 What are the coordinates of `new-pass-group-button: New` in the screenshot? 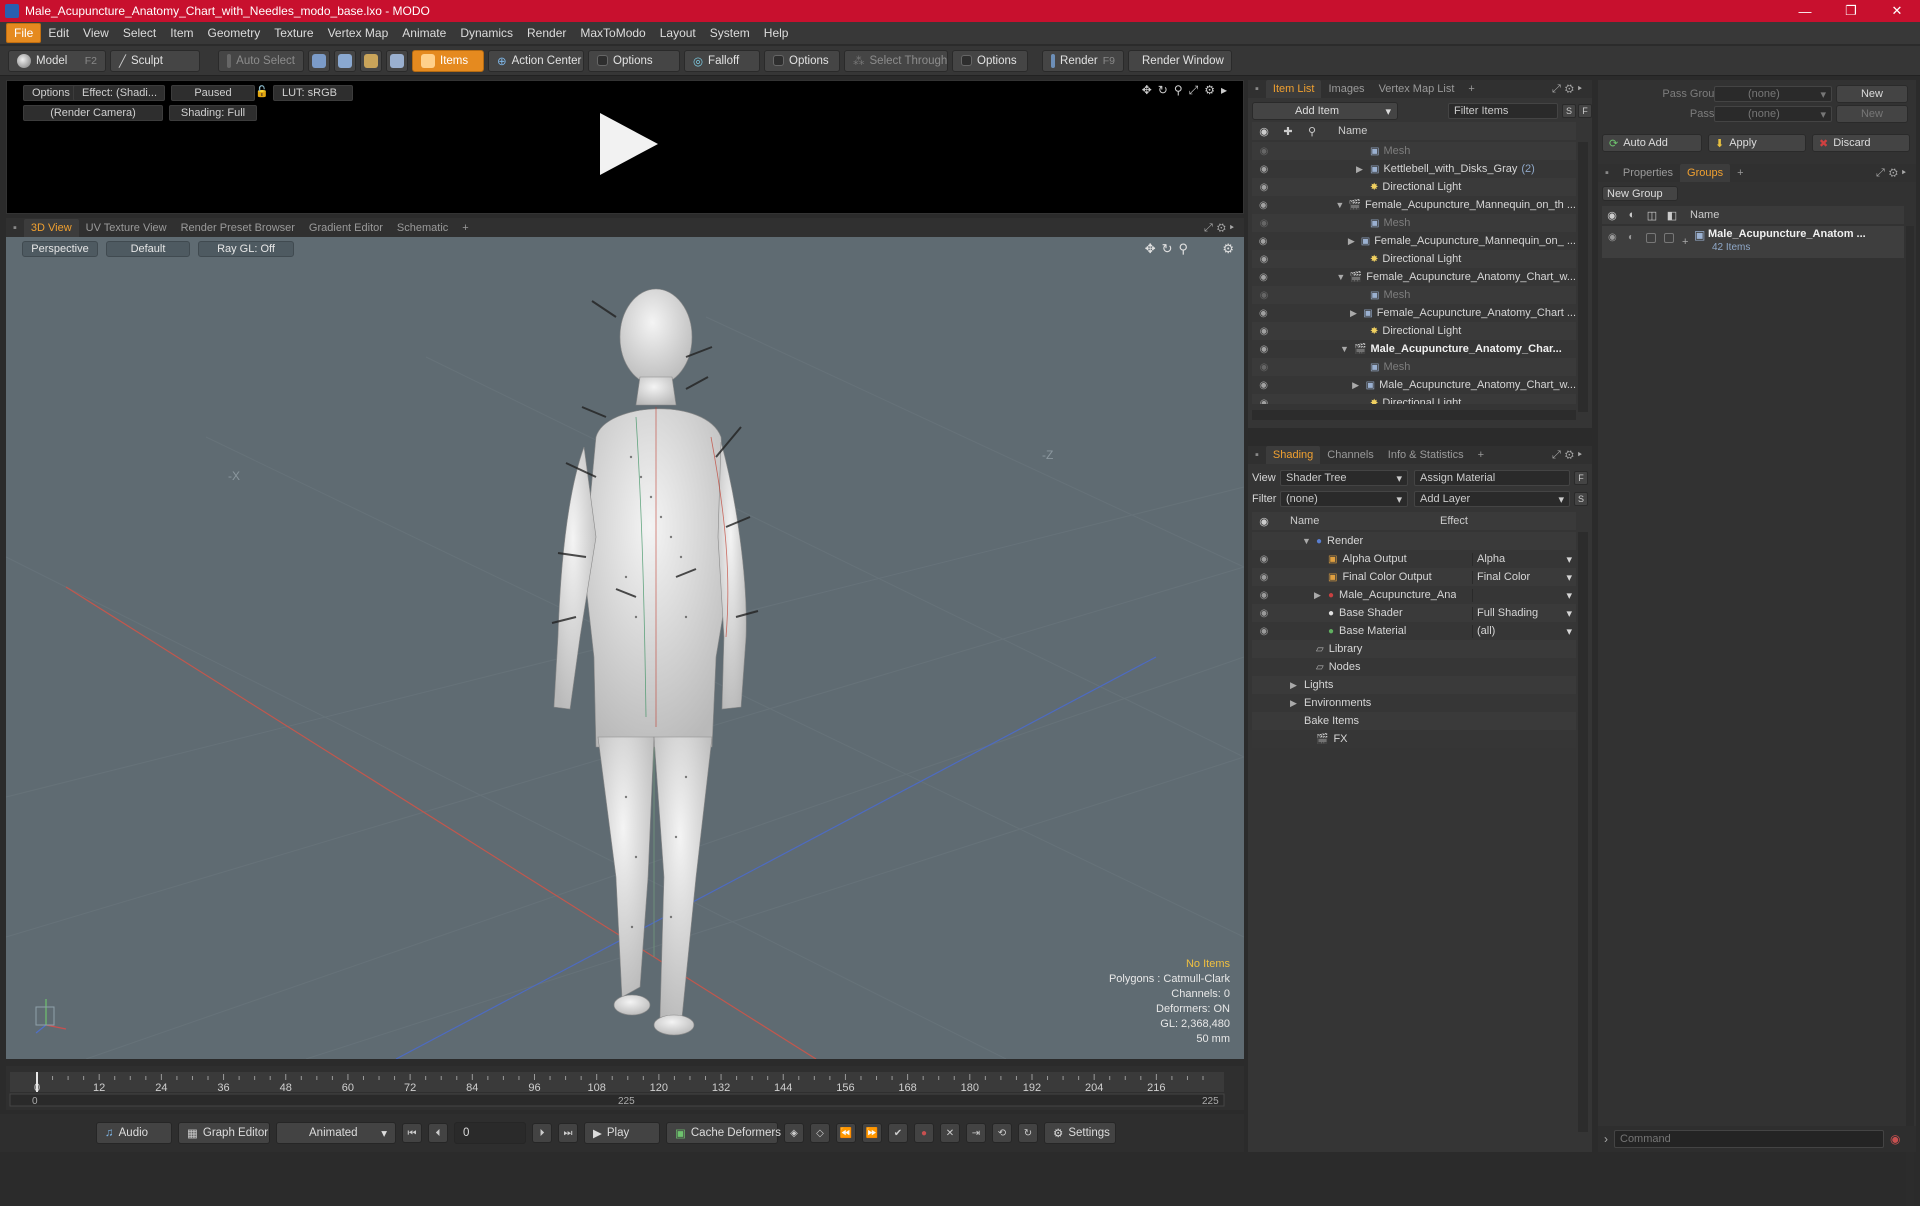 It's located at (1872, 94).